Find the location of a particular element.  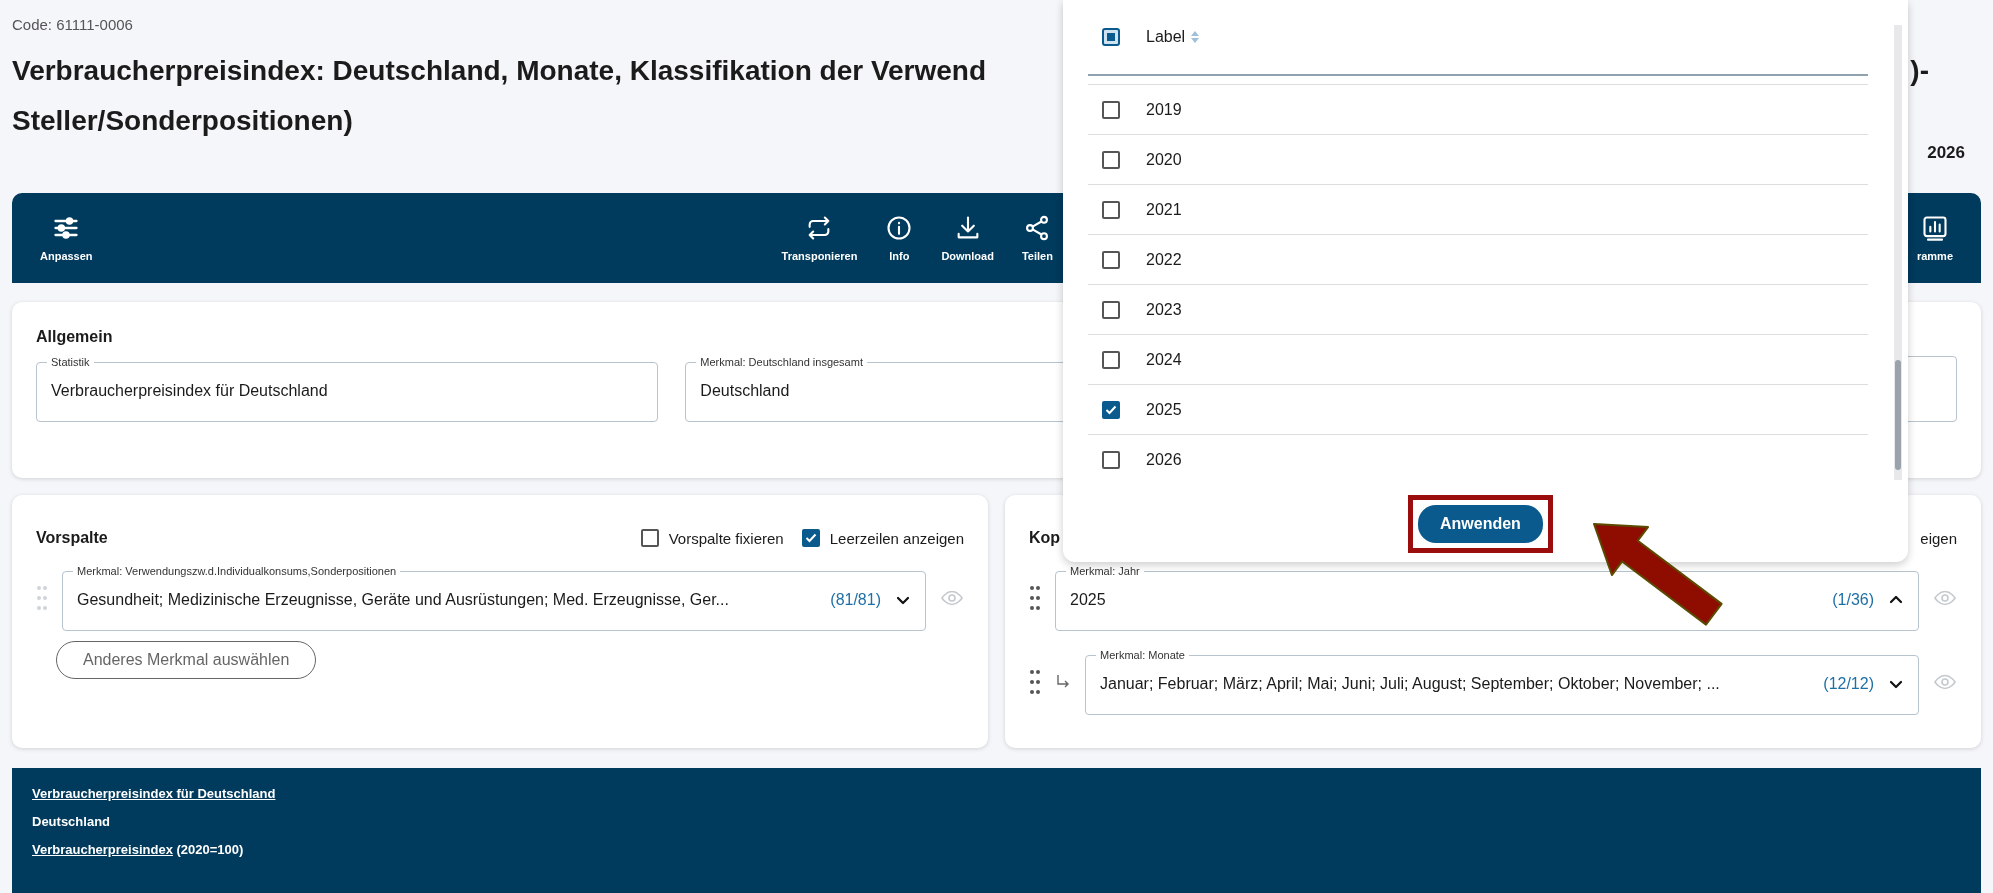

selection-count: (81/81) is located at coordinates (855, 599).